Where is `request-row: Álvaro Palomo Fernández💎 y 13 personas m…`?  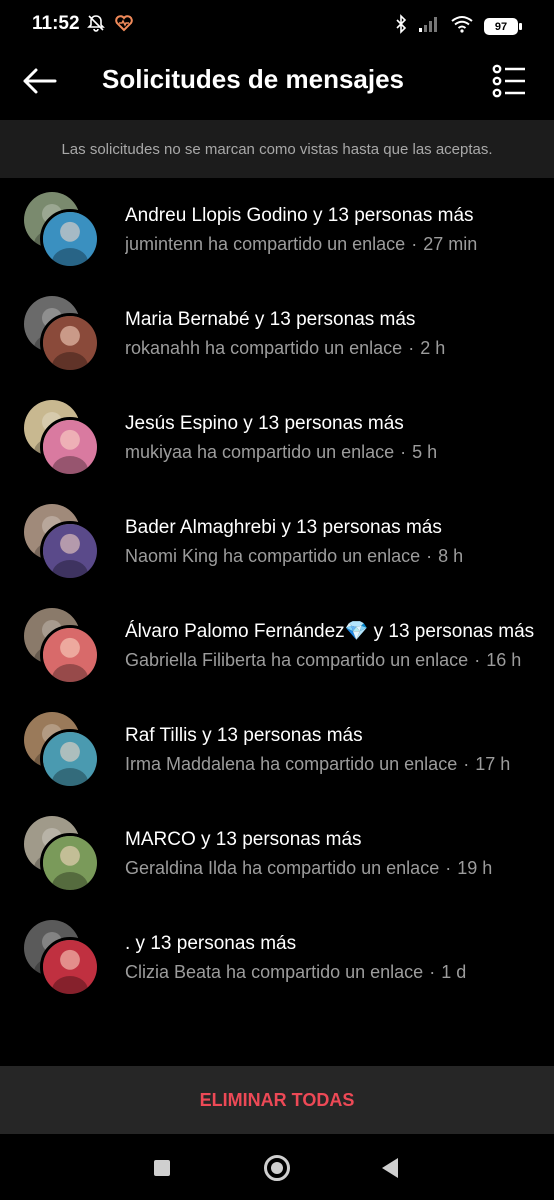
request-row: Álvaro Palomo Fernández💎 y 13 personas m… is located at coordinates (277, 648).